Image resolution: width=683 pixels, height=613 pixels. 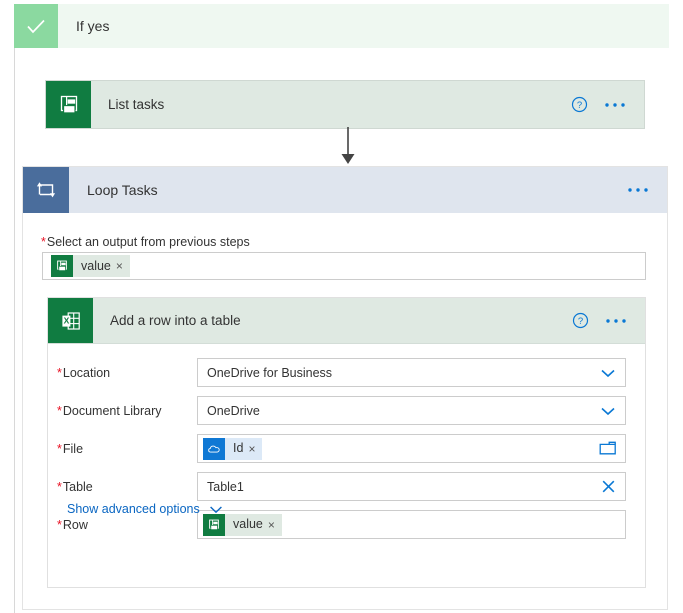 I want to click on form-row-location: *Location OneDrive for Business, so click(x=346, y=372).